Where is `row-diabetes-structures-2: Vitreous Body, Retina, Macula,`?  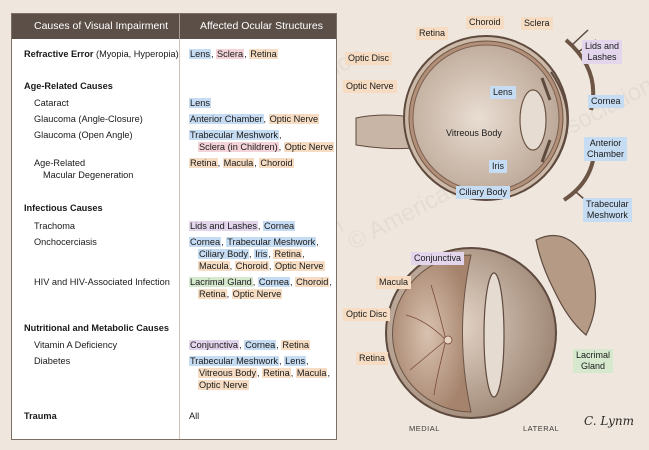 row-diabetes-structures-2: Vitreous Body, Retina, Macula, is located at coordinates (264, 373).